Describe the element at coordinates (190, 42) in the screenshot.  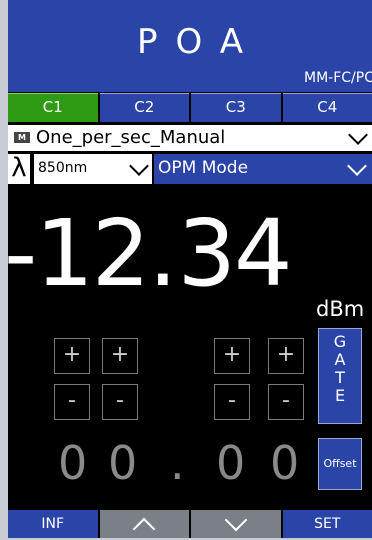
I see `app-title: POA` at that location.